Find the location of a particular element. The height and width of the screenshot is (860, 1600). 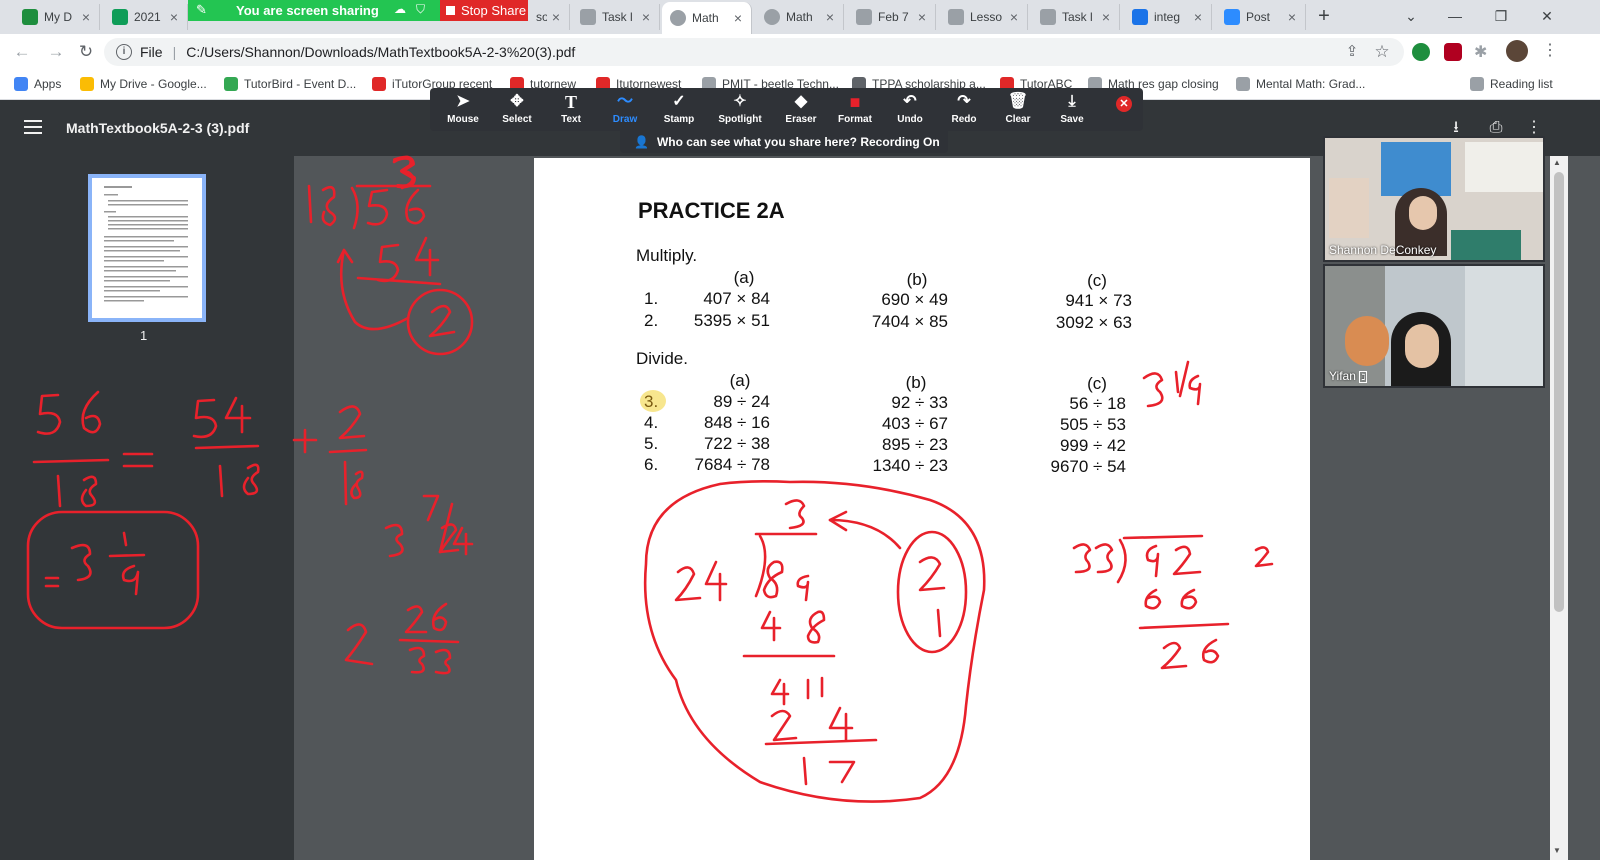

mouse-pointer-icon: ➤ is located at coordinates (463, 101).